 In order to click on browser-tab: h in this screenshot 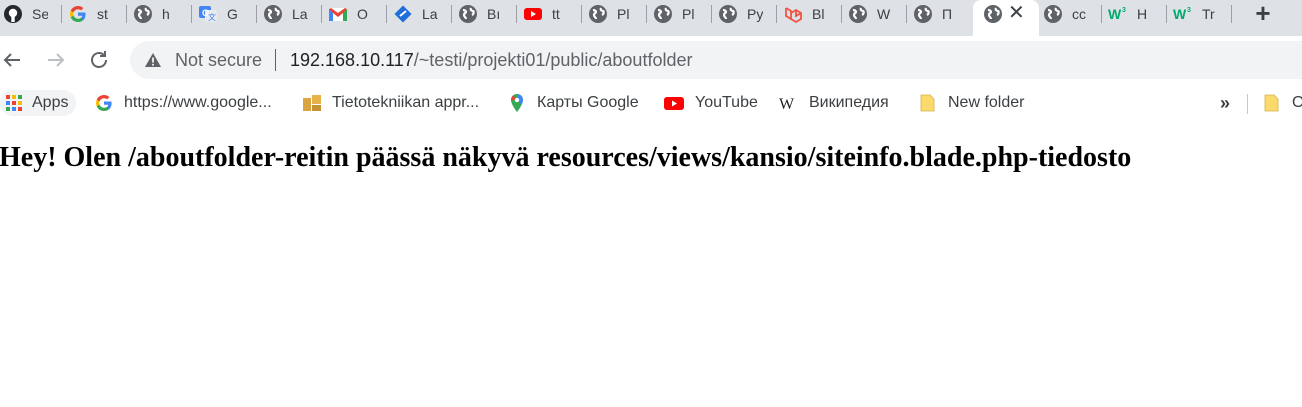, I will do `click(161, 14)`.